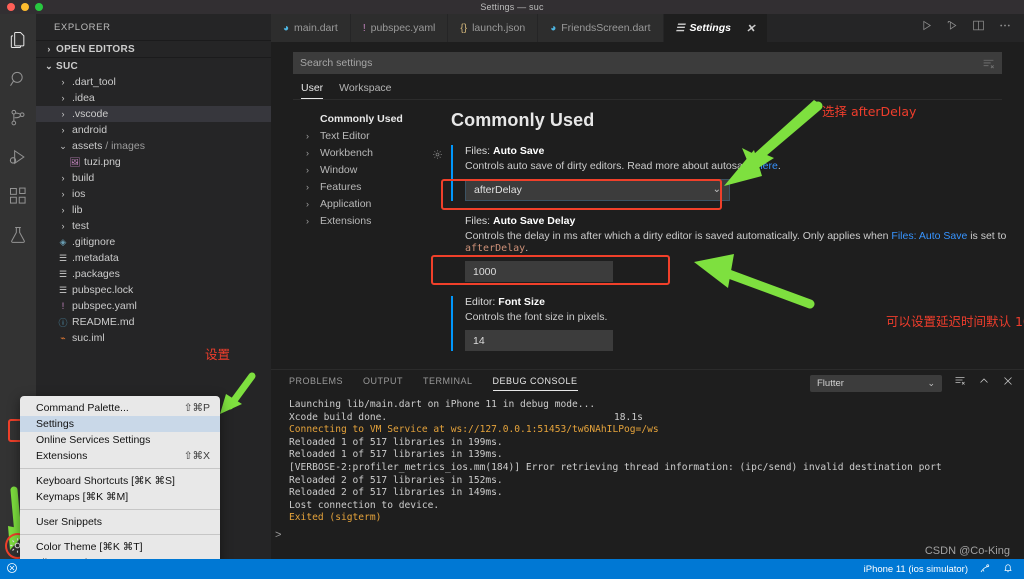 Image resolution: width=1024 pixels, height=579 pixels. What do you see at coordinates (539, 271) in the screenshot?
I see `files-auto-save-delay-input: 1000` at bounding box center [539, 271].